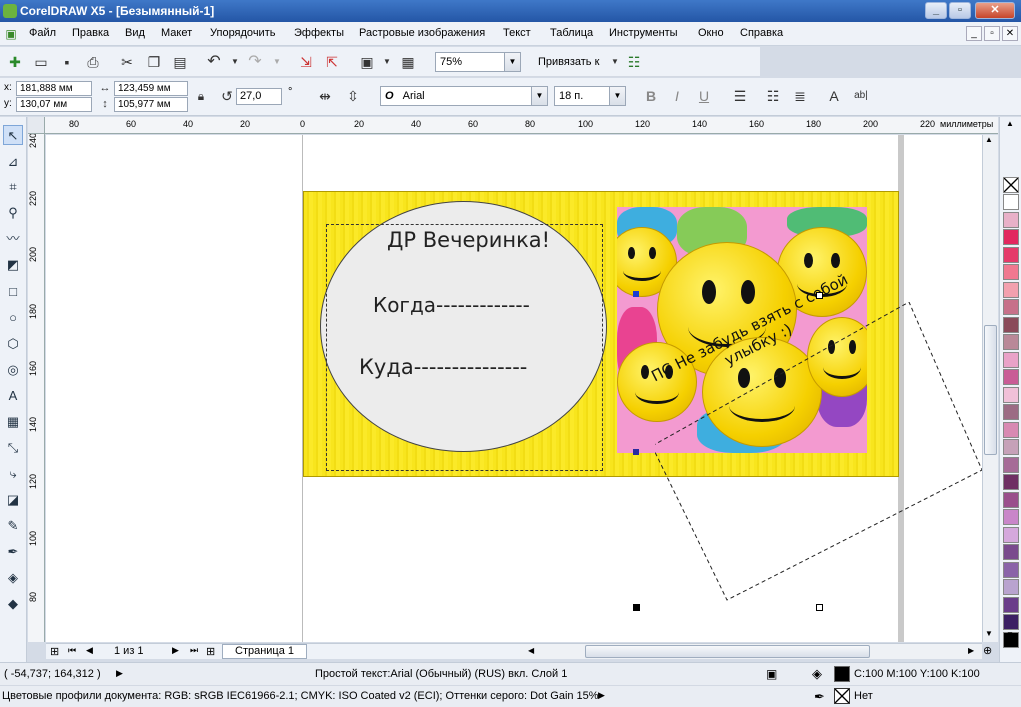 Image resolution: width=1021 pixels, height=707 pixels. Describe the element at coordinates (995, 10) in the screenshot. I see `close-button: ✕` at that location.